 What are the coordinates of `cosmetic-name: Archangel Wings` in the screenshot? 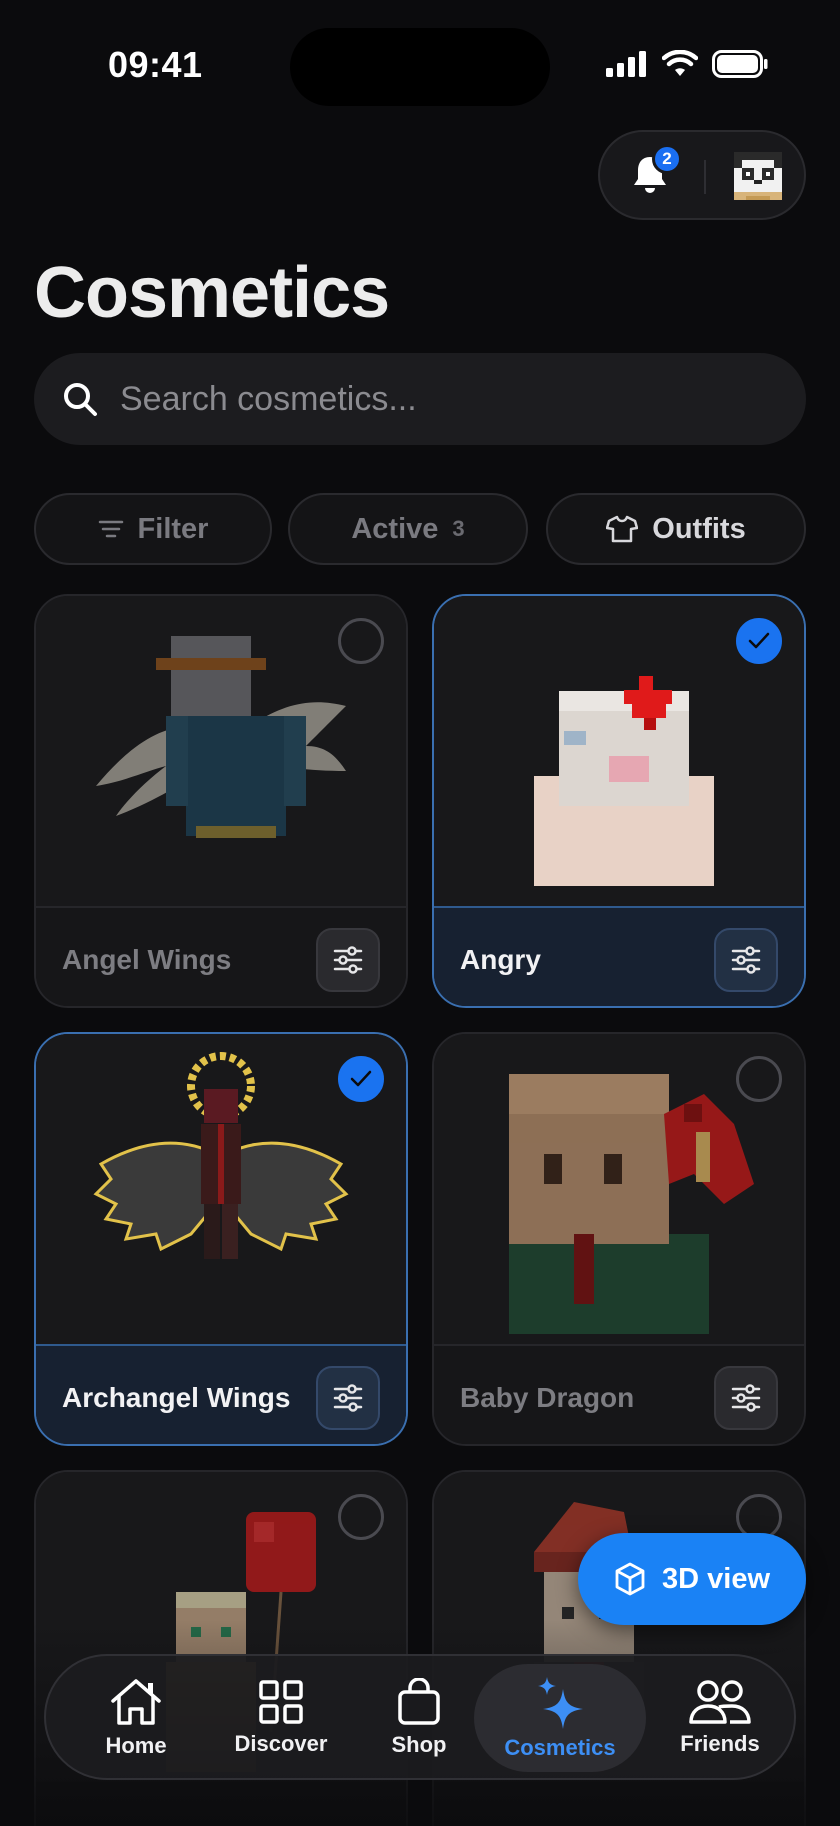 It's located at (176, 1397).